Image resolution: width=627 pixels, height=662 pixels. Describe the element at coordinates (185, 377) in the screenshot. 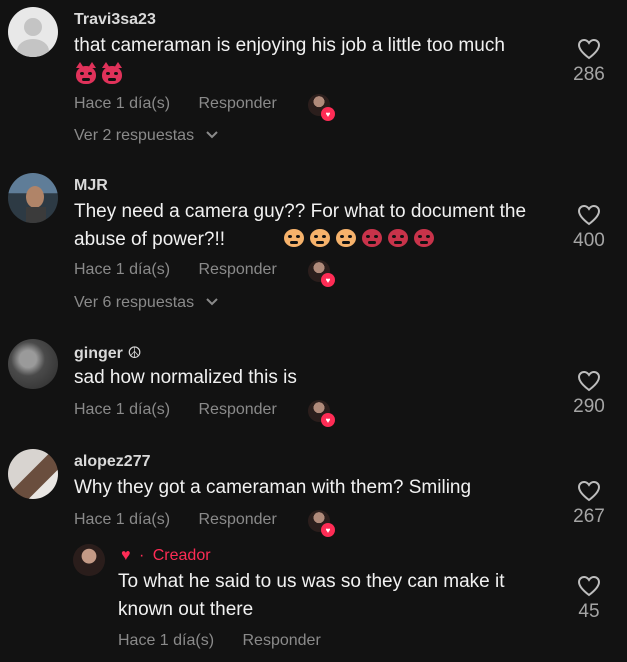

I see `comment-text: sad how normalized this is` at that location.